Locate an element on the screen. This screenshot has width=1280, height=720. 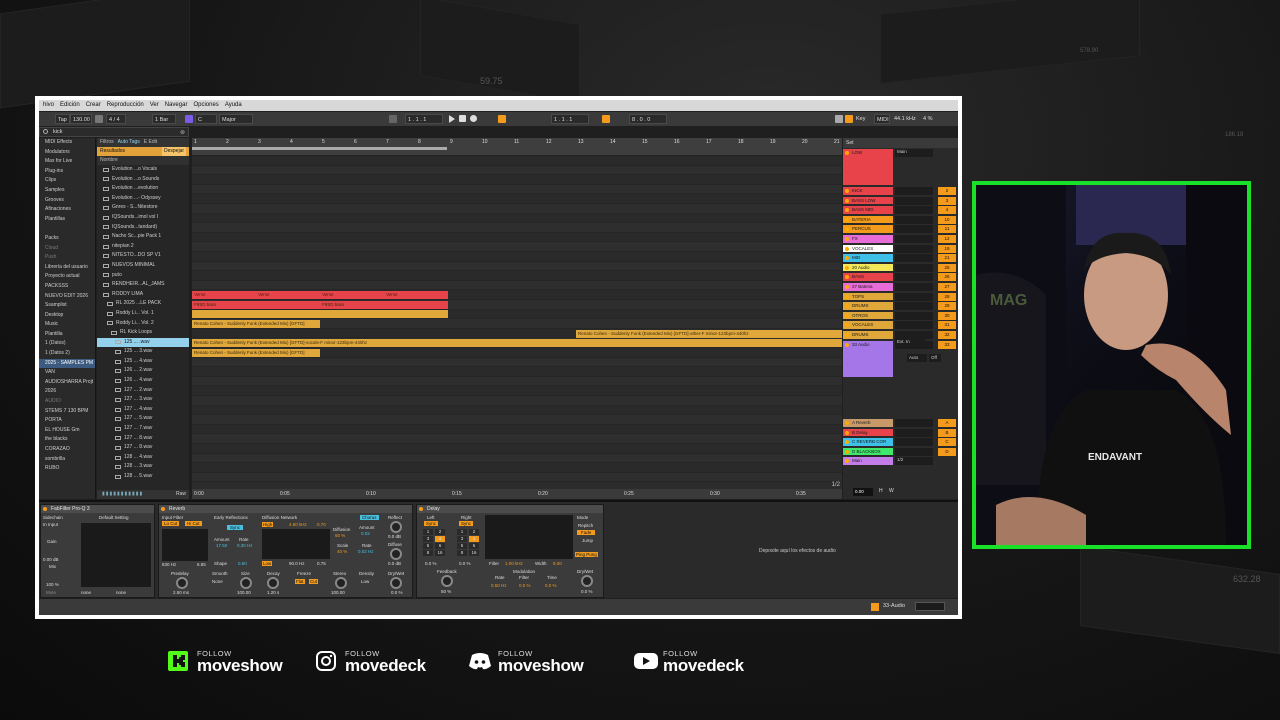
place-item: Proyecto actual is located at coordinates (67, 277).